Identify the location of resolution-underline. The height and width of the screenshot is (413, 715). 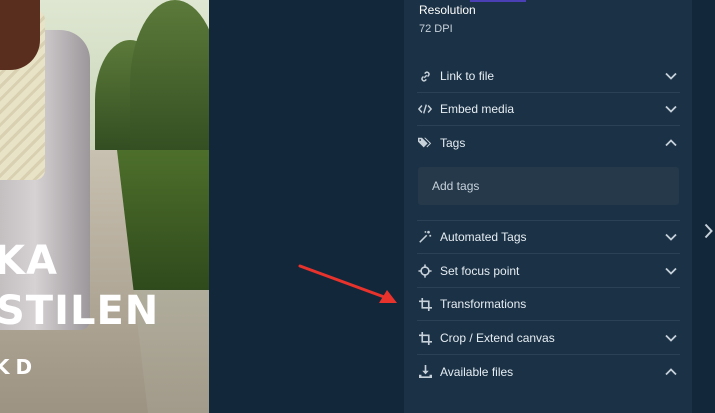
(498, 1).